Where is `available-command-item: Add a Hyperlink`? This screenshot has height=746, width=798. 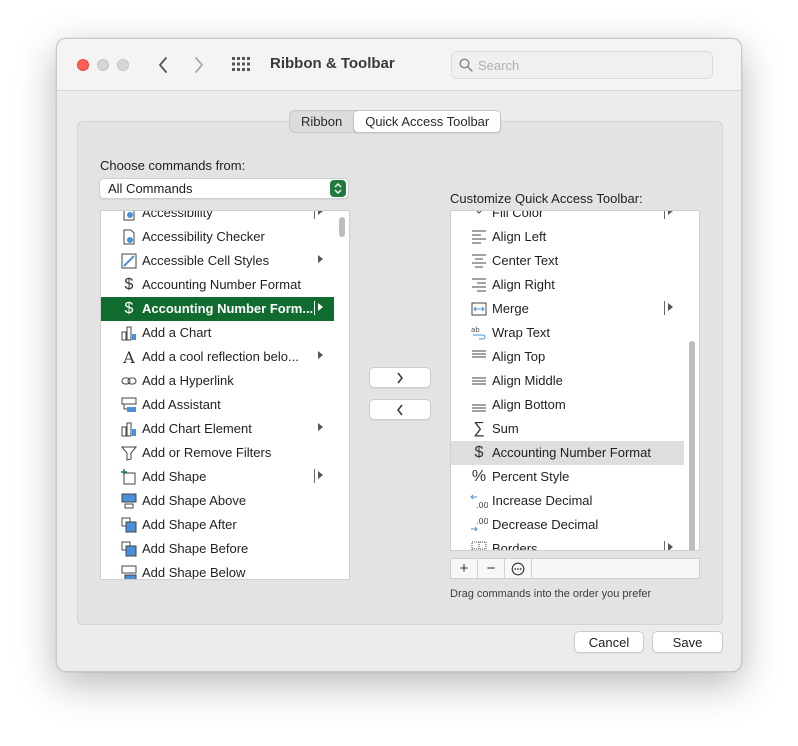 available-command-item: Add a Hyperlink is located at coordinates (218, 381).